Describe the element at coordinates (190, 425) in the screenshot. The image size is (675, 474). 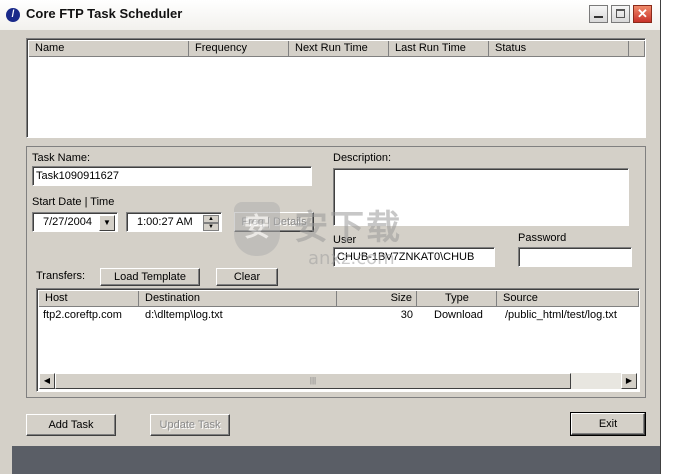
I see `update-task-button: Update Task` at that location.